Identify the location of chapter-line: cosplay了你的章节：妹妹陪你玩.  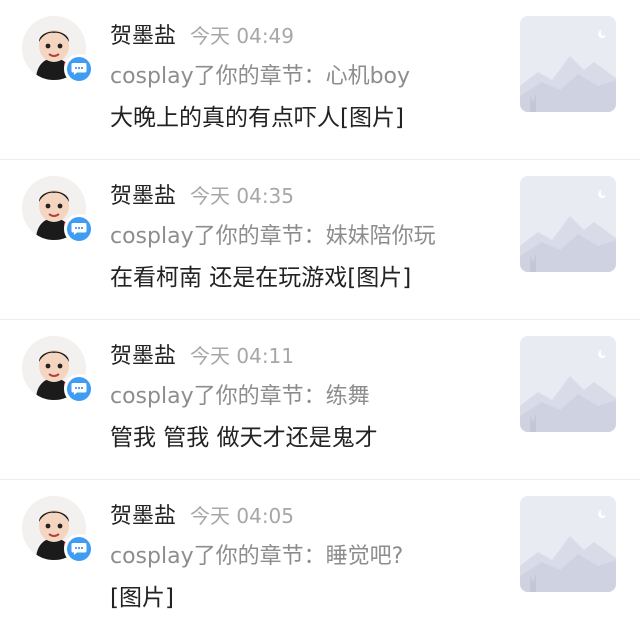
(273, 234).